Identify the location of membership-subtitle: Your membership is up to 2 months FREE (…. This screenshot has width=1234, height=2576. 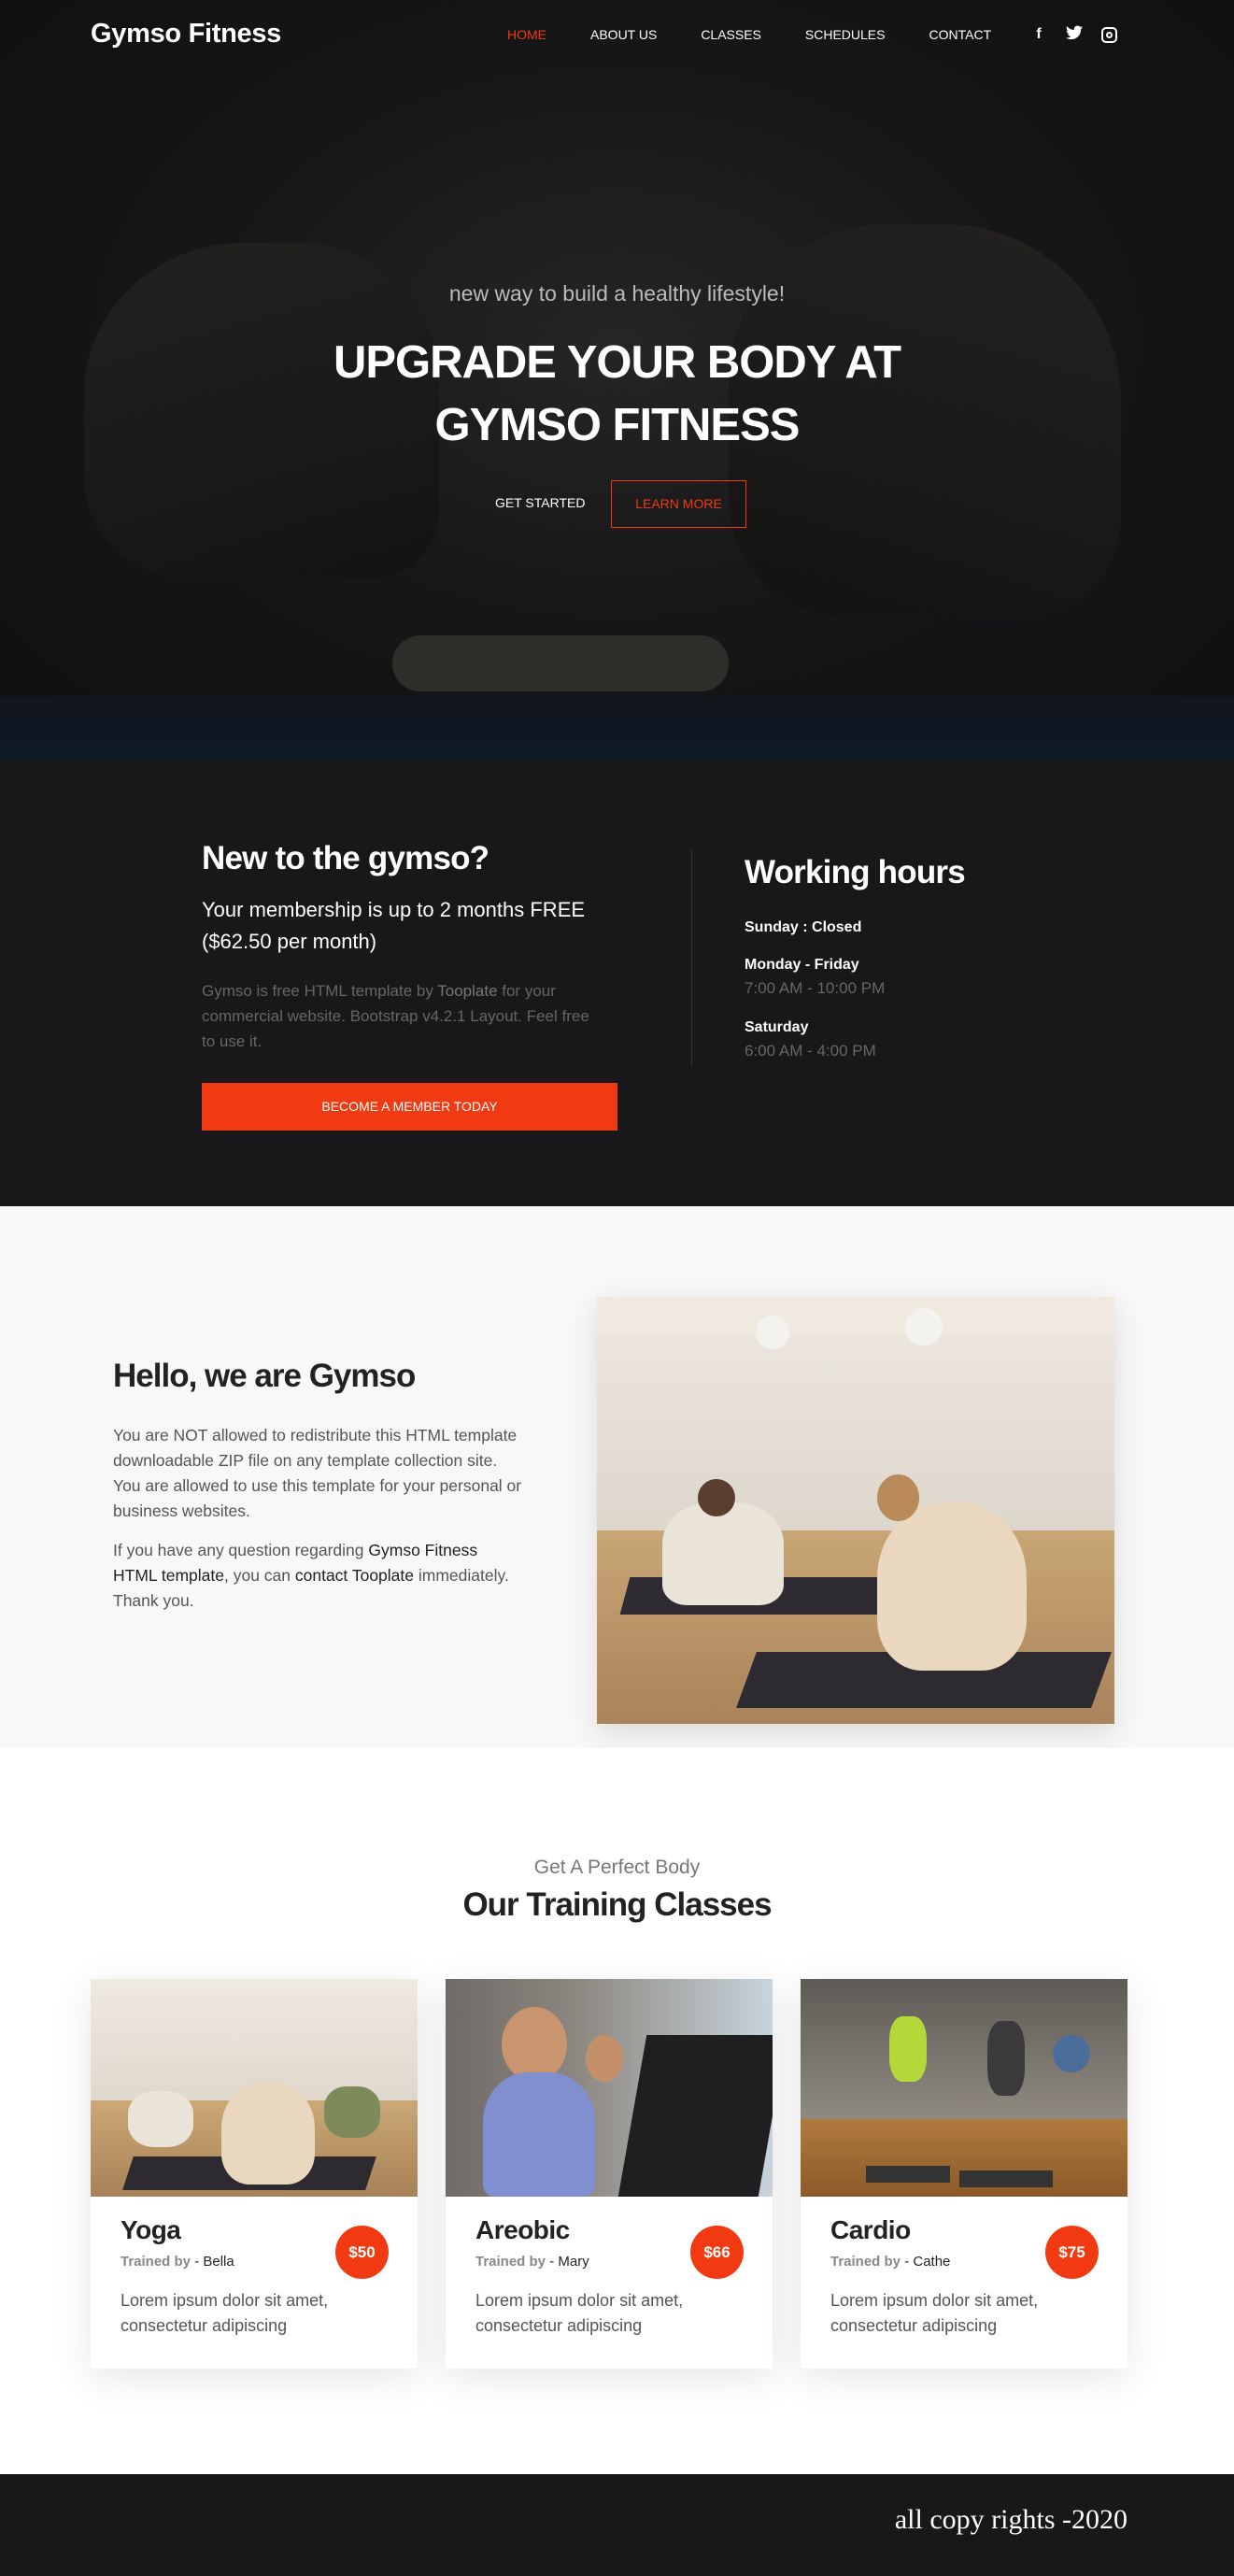
(394, 926).